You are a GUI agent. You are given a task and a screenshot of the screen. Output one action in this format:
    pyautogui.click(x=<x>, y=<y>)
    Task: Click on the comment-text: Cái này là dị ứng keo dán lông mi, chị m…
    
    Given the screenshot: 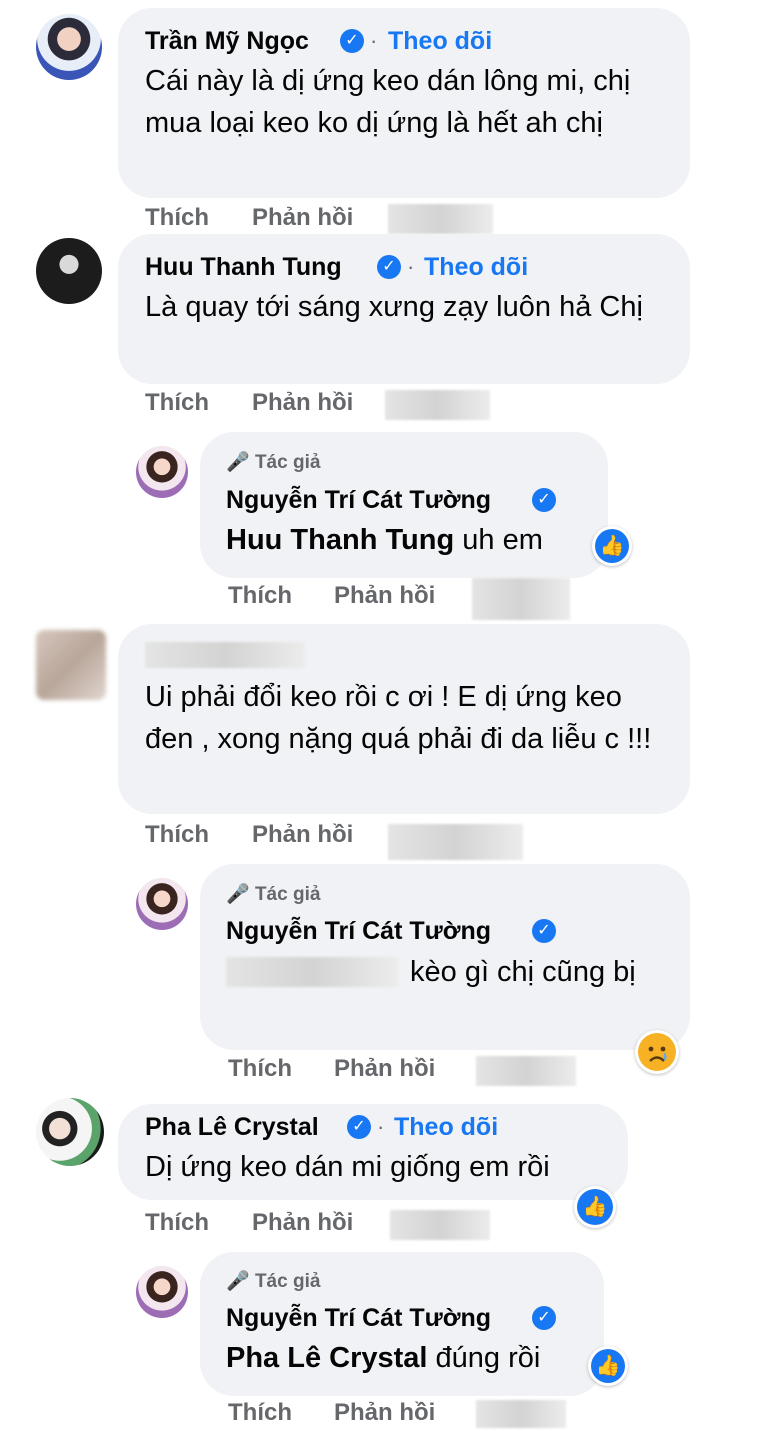 What is the action you would take?
    pyautogui.click(x=388, y=102)
    